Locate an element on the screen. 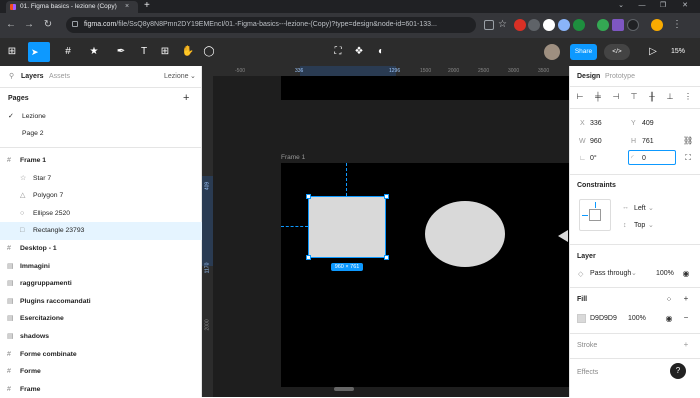  dev-mode-toggle: </> is located at coordinates (617, 52).